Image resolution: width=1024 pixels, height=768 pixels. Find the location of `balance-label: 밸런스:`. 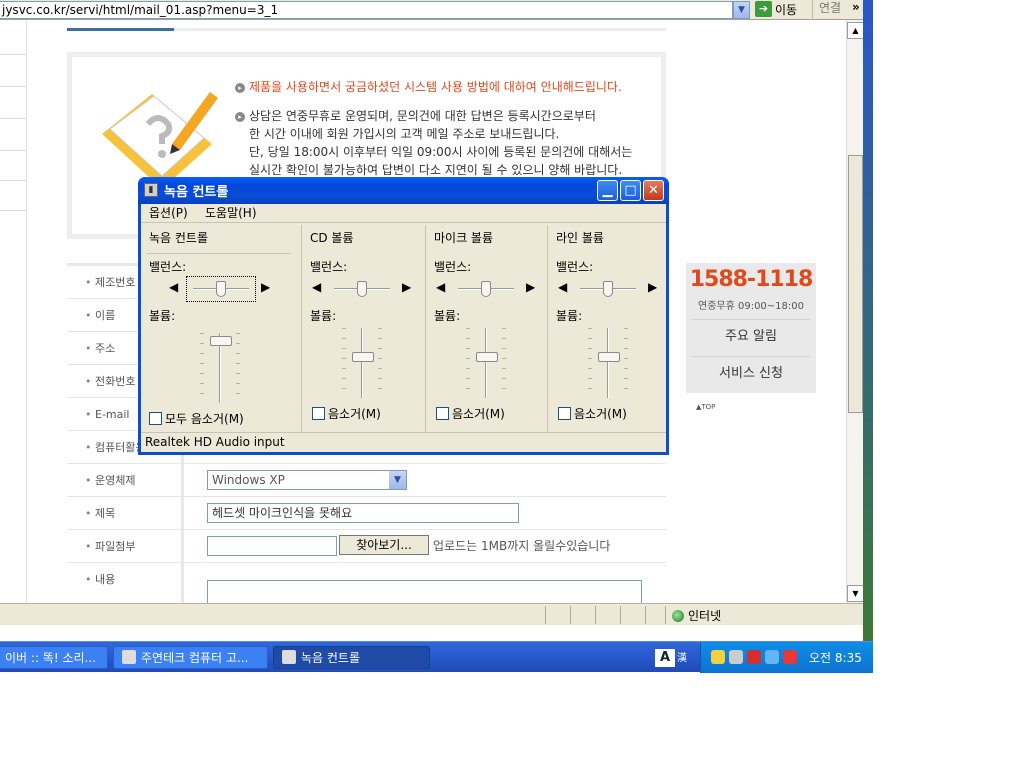

balance-label: 밸런스: is located at coordinates (168, 267).